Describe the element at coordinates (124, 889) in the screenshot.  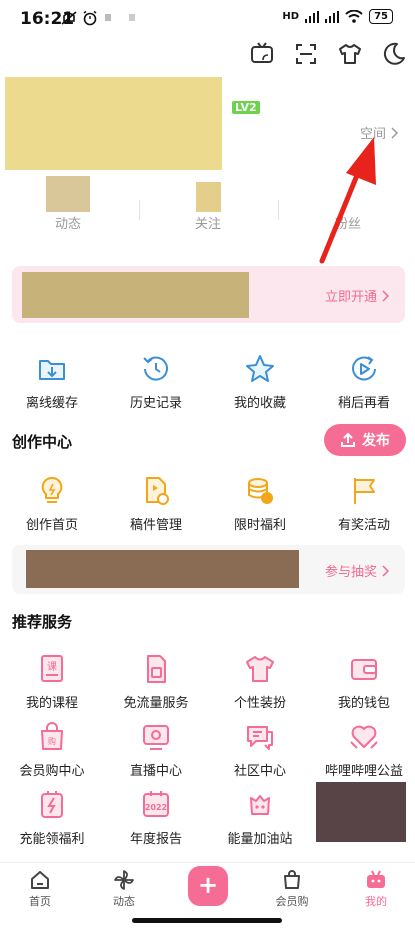
I see `tab-dynamic: 动态` at that location.